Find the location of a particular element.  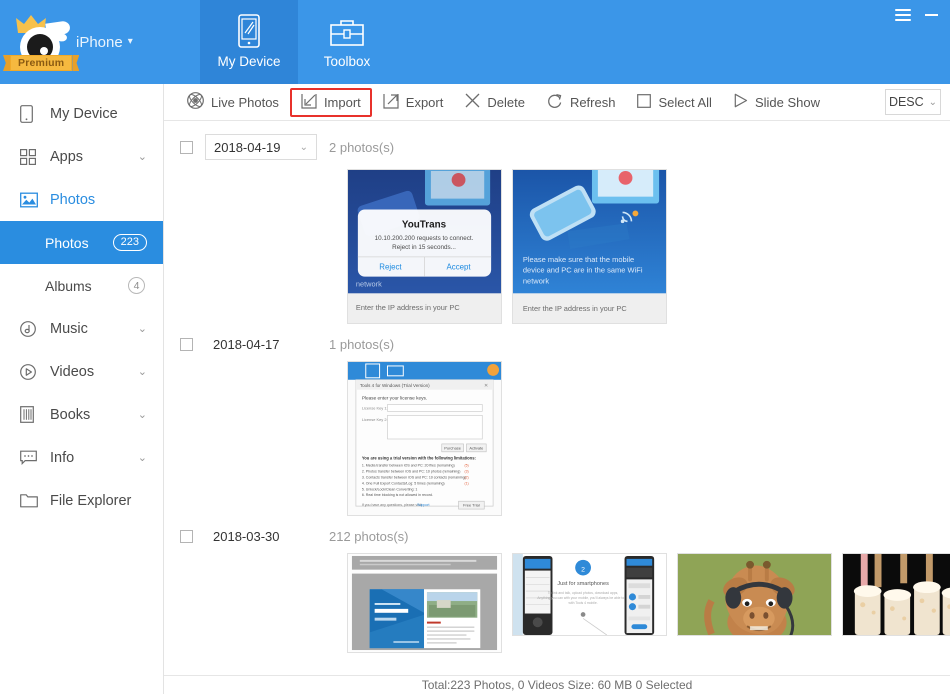

delete-label: Delete is located at coordinates (506, 102).